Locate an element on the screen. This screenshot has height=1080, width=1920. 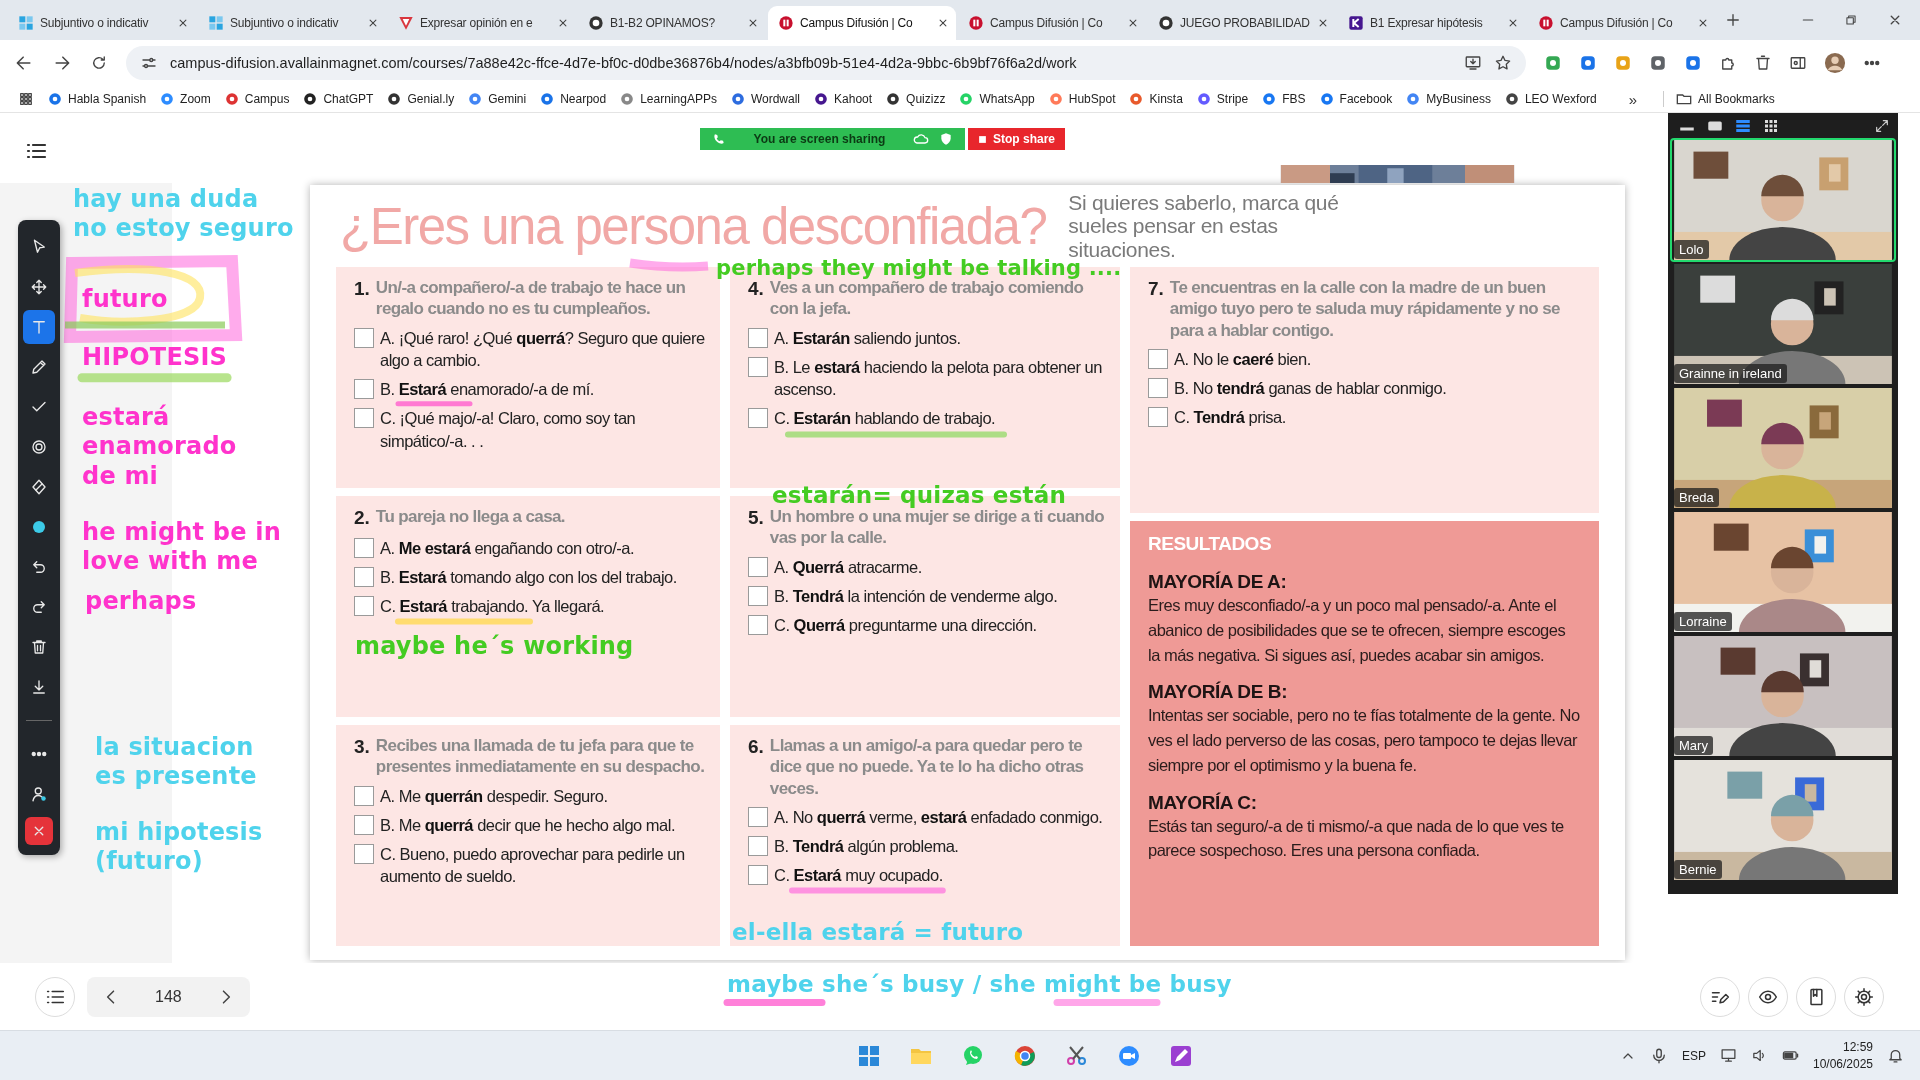
bookmark-link: LearningAPPs is located at coordinates (668, 99).